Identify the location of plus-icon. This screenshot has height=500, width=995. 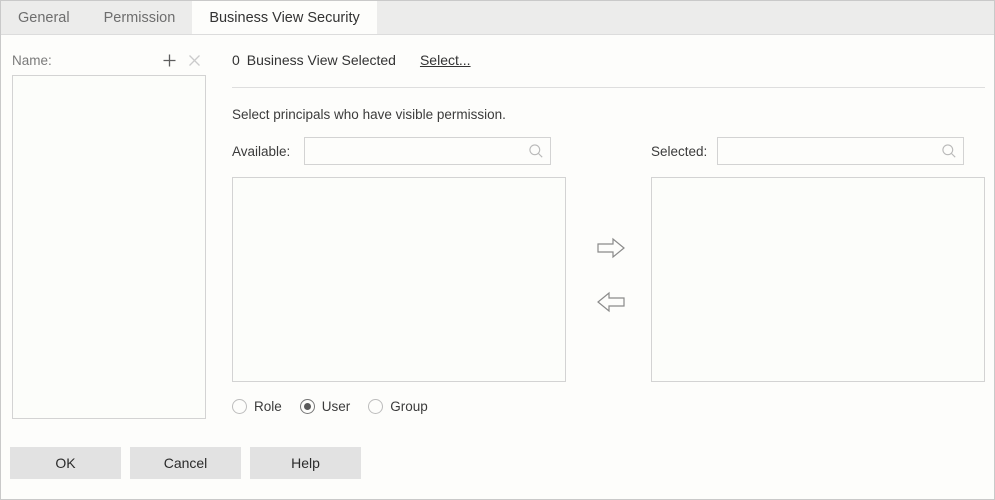
(169, 60).